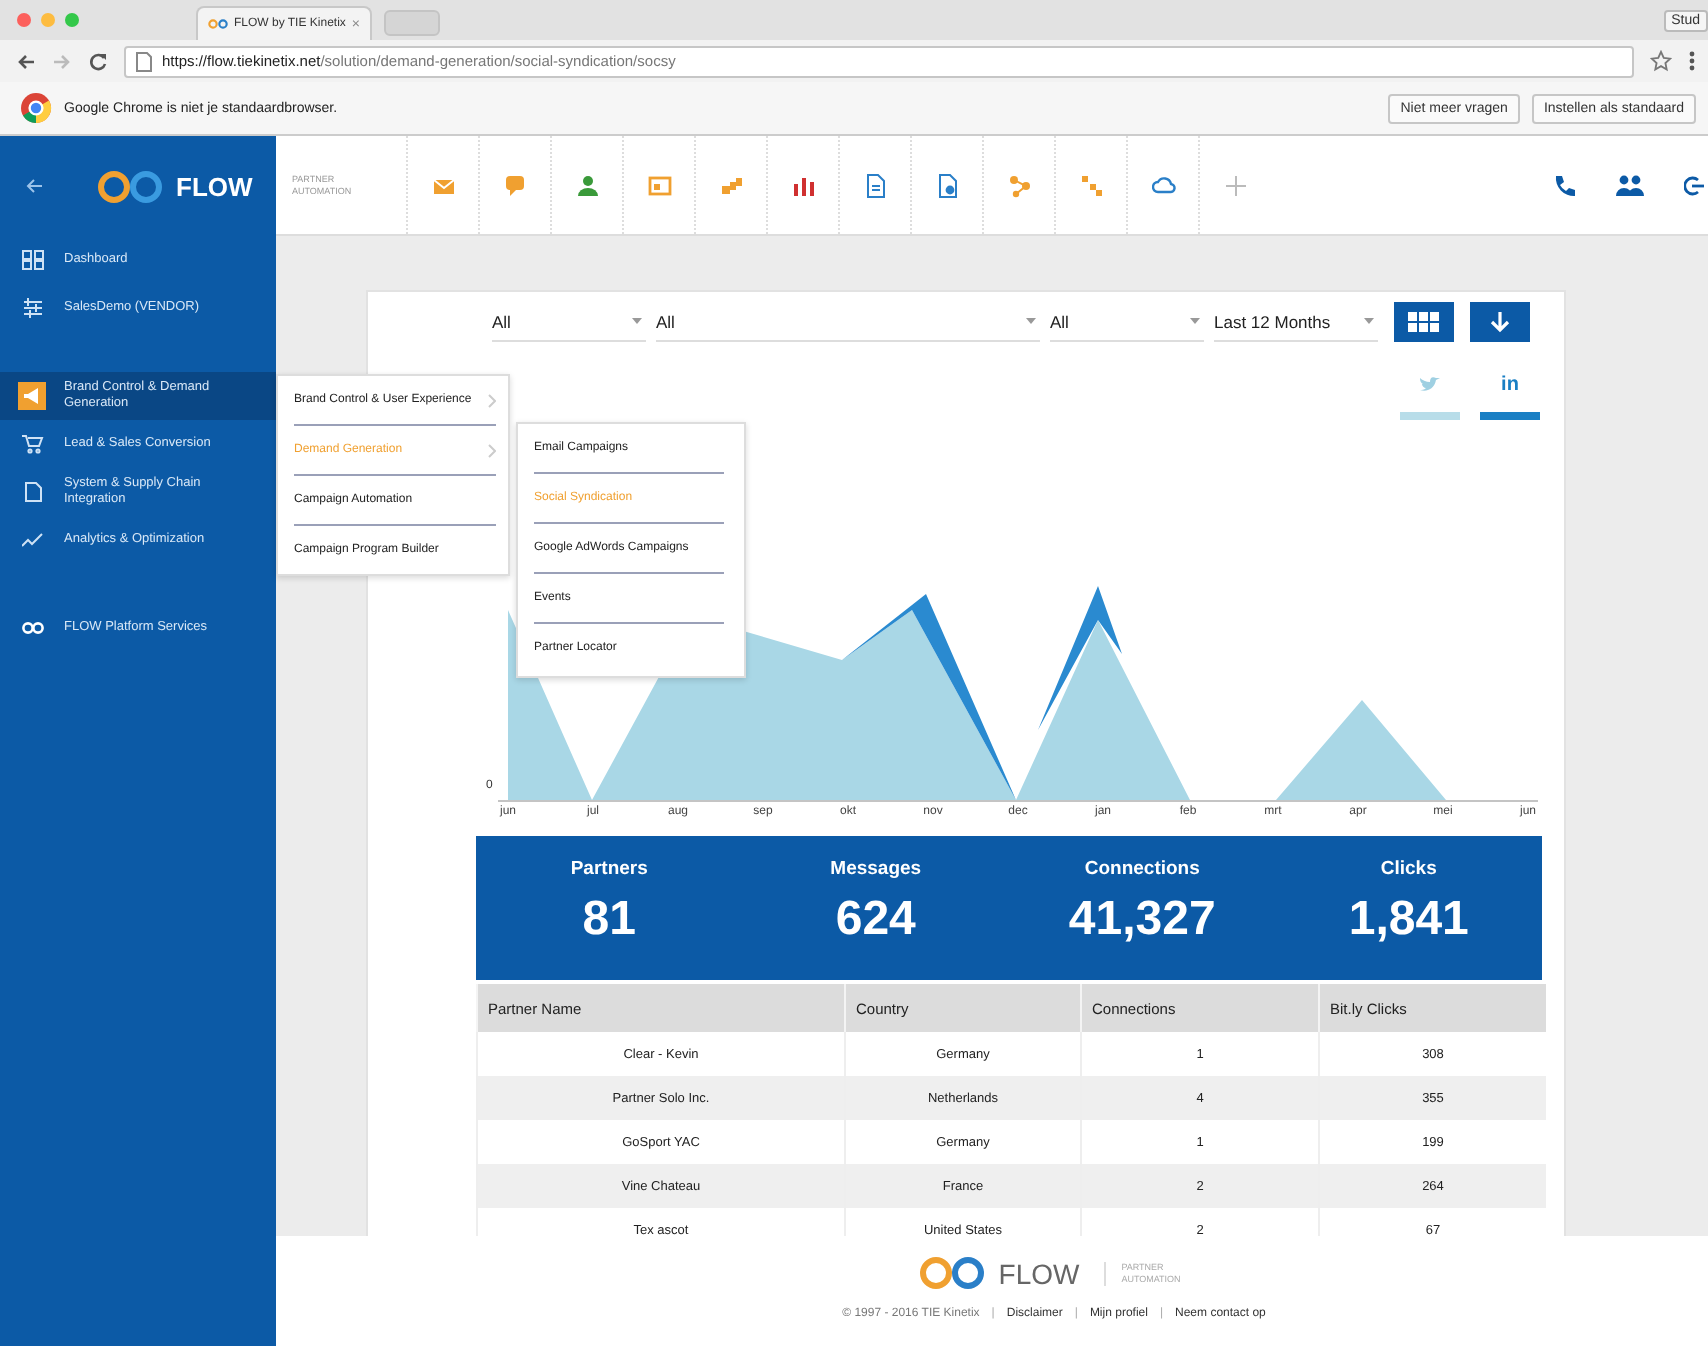  I want to click on back-icon, so click(26, 61).